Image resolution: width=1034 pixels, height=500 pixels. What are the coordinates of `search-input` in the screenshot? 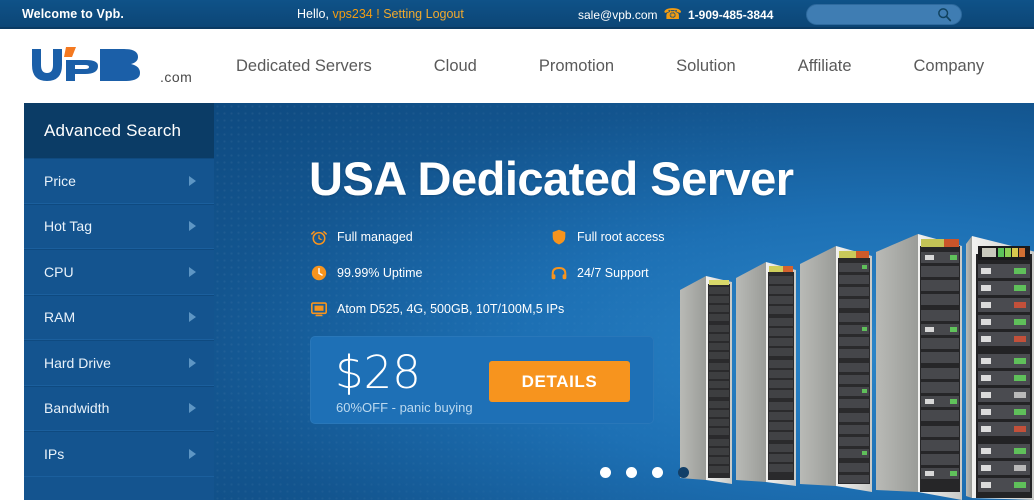 It's located at (869, 14).